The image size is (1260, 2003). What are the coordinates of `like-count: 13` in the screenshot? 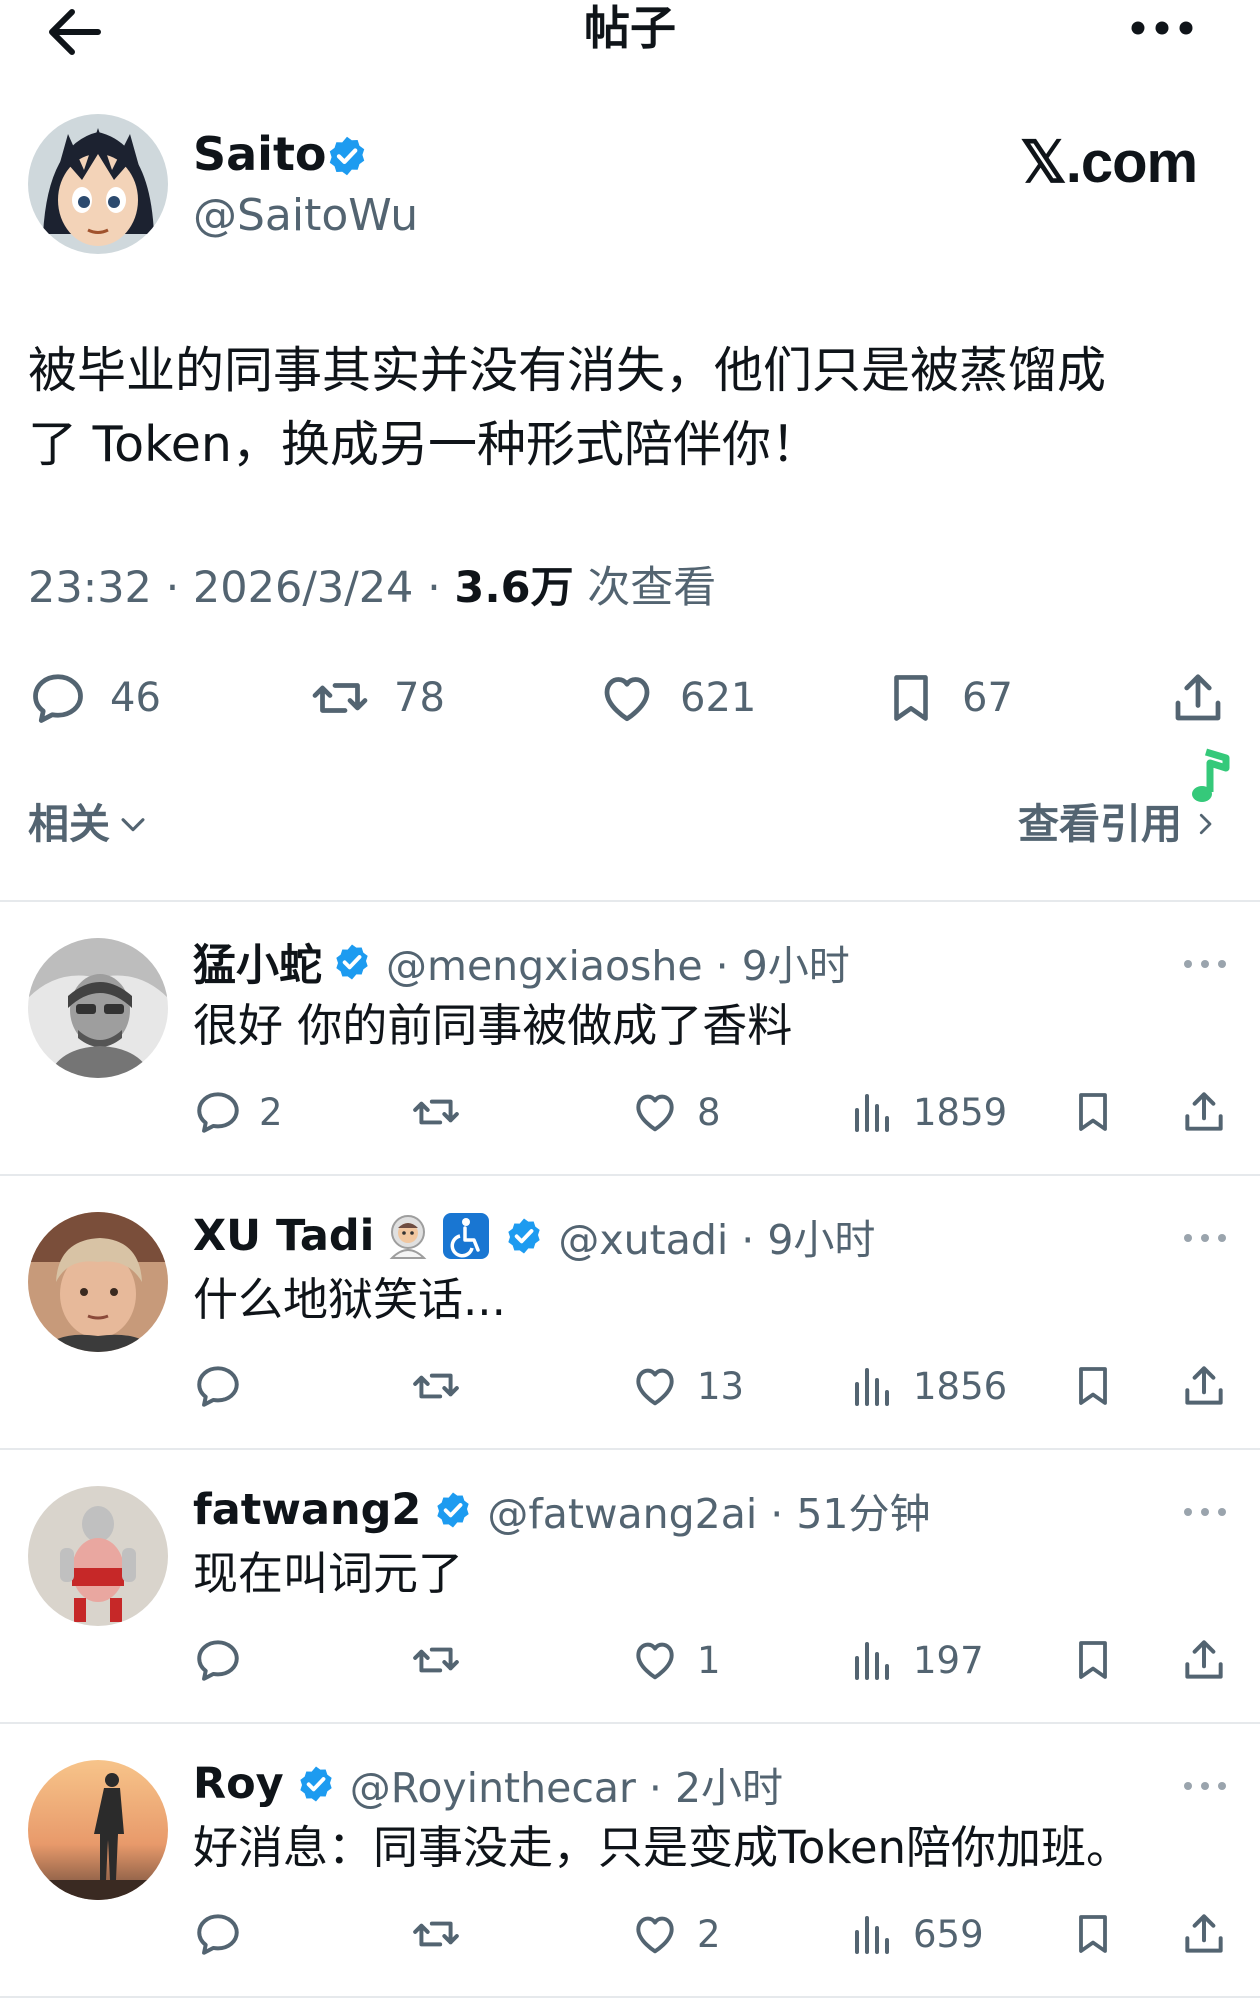 It's located at (721, 1386).